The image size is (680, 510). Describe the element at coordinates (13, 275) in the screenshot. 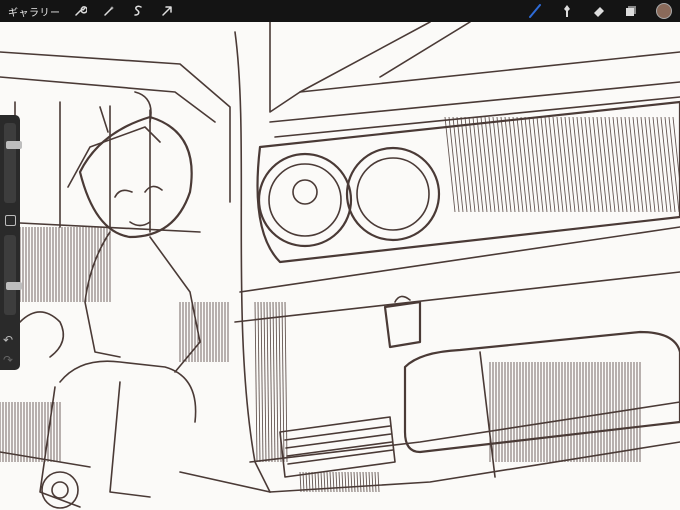

I see `opacity-slider` at that location.